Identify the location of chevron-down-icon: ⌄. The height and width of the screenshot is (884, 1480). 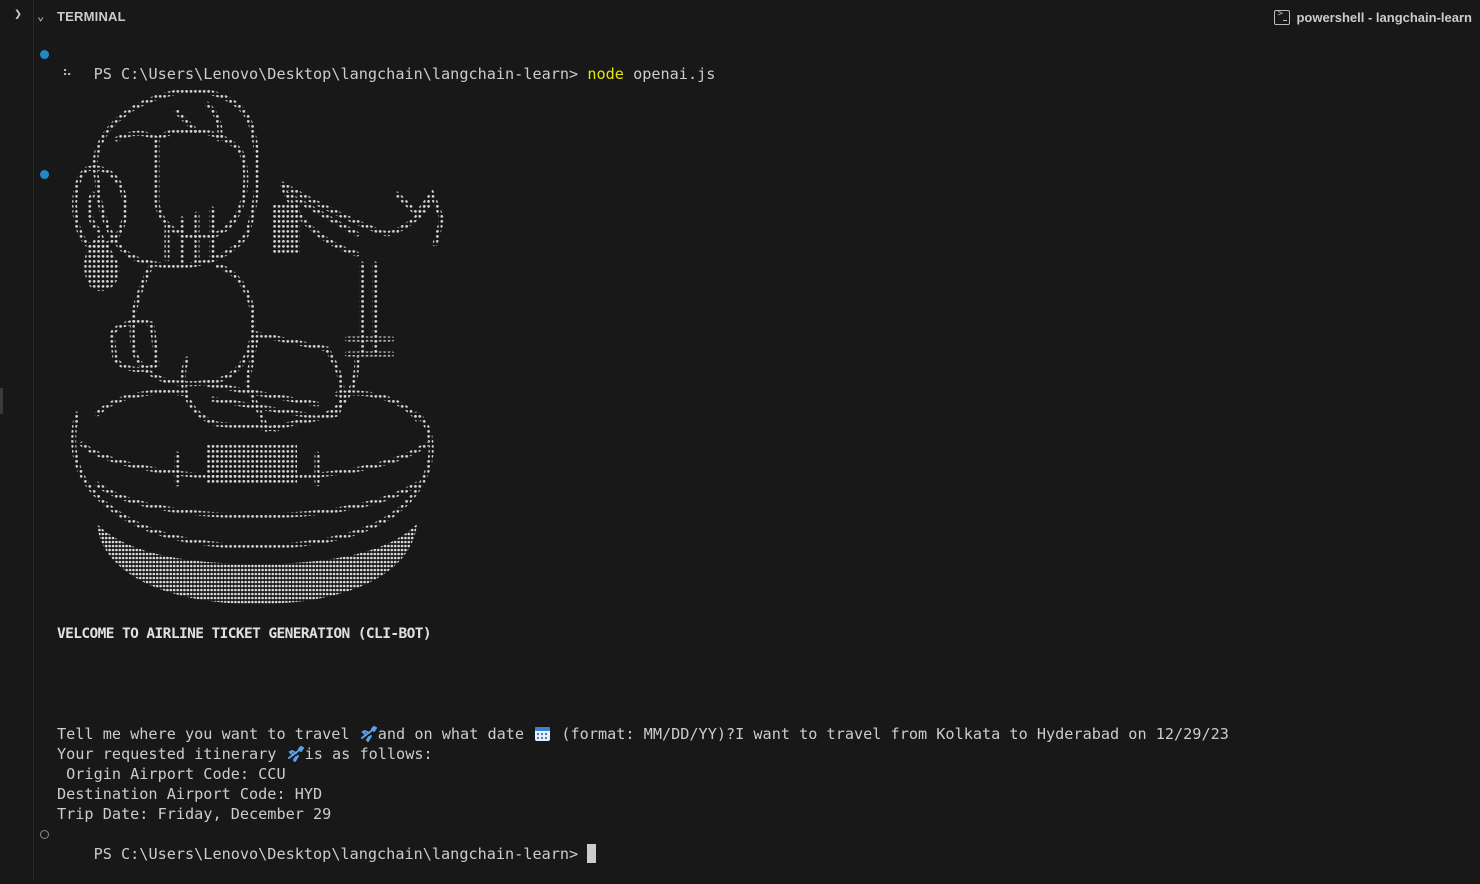
(44, 16).